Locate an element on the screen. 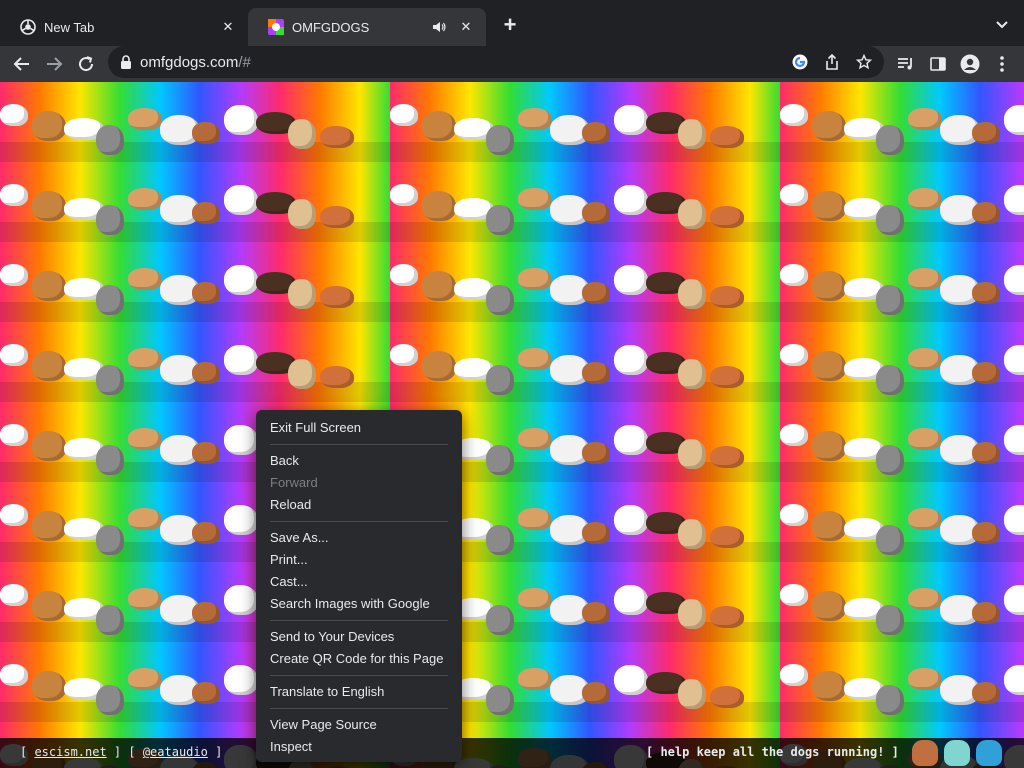 The width and height of the screenshot is (1024, 768). donate-link: [ help keep all the dogs running! ] is located at coordinates (772, 752).